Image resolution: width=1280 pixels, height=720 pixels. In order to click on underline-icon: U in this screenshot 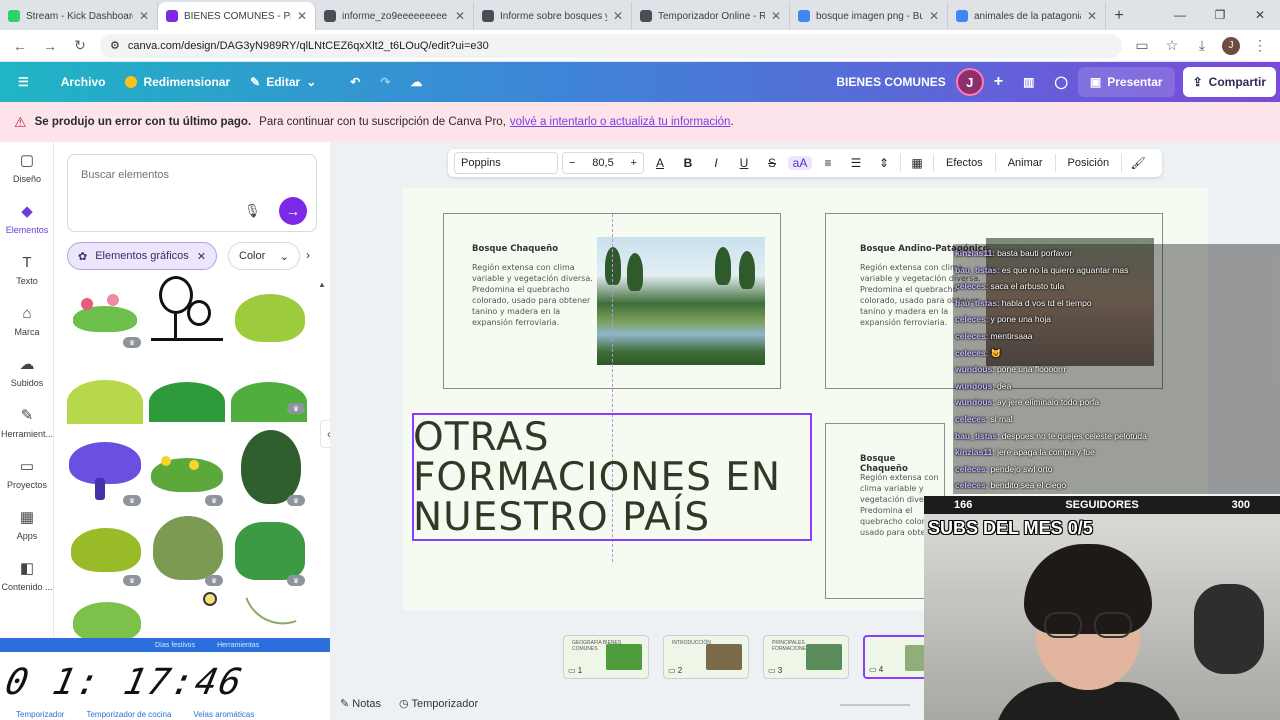, I will do `click(744, 163)`.